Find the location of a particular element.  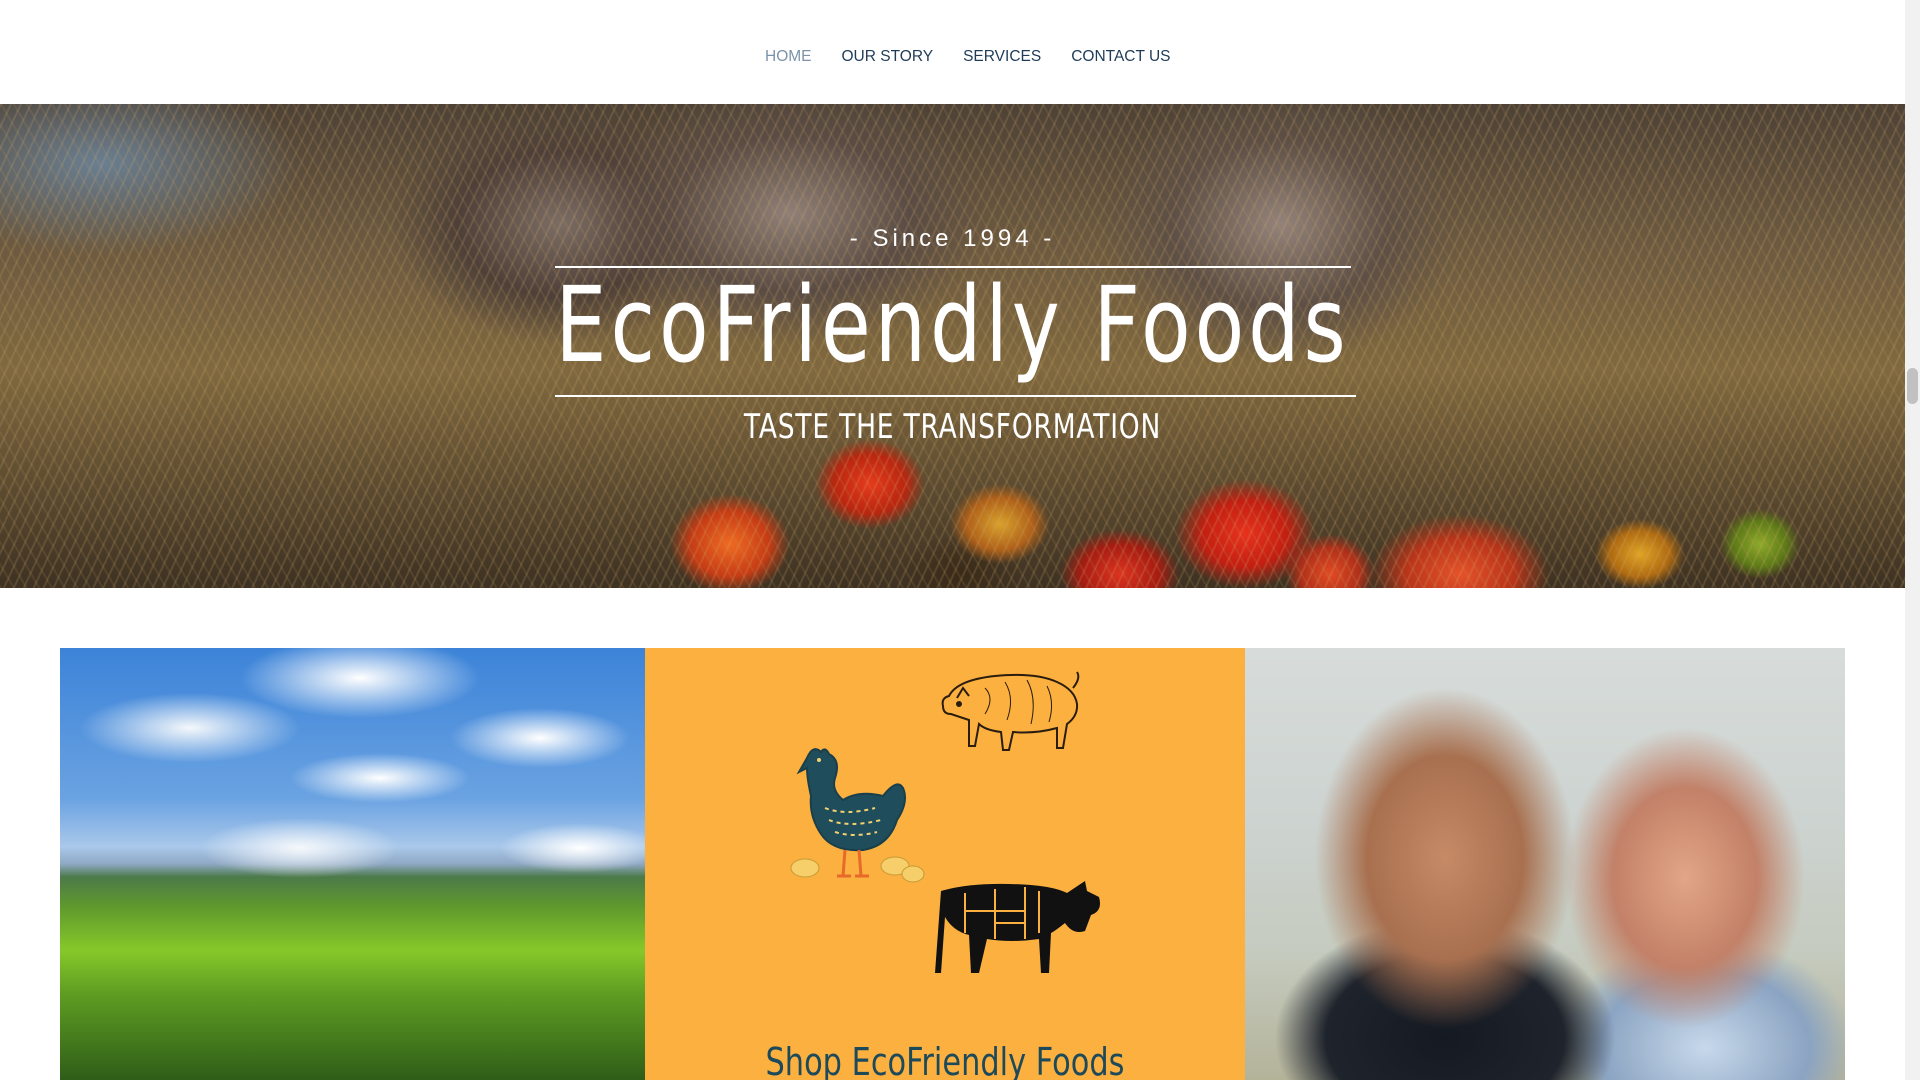

hero-title: EcoFriendly Foods is located at coordinates (952, 325).